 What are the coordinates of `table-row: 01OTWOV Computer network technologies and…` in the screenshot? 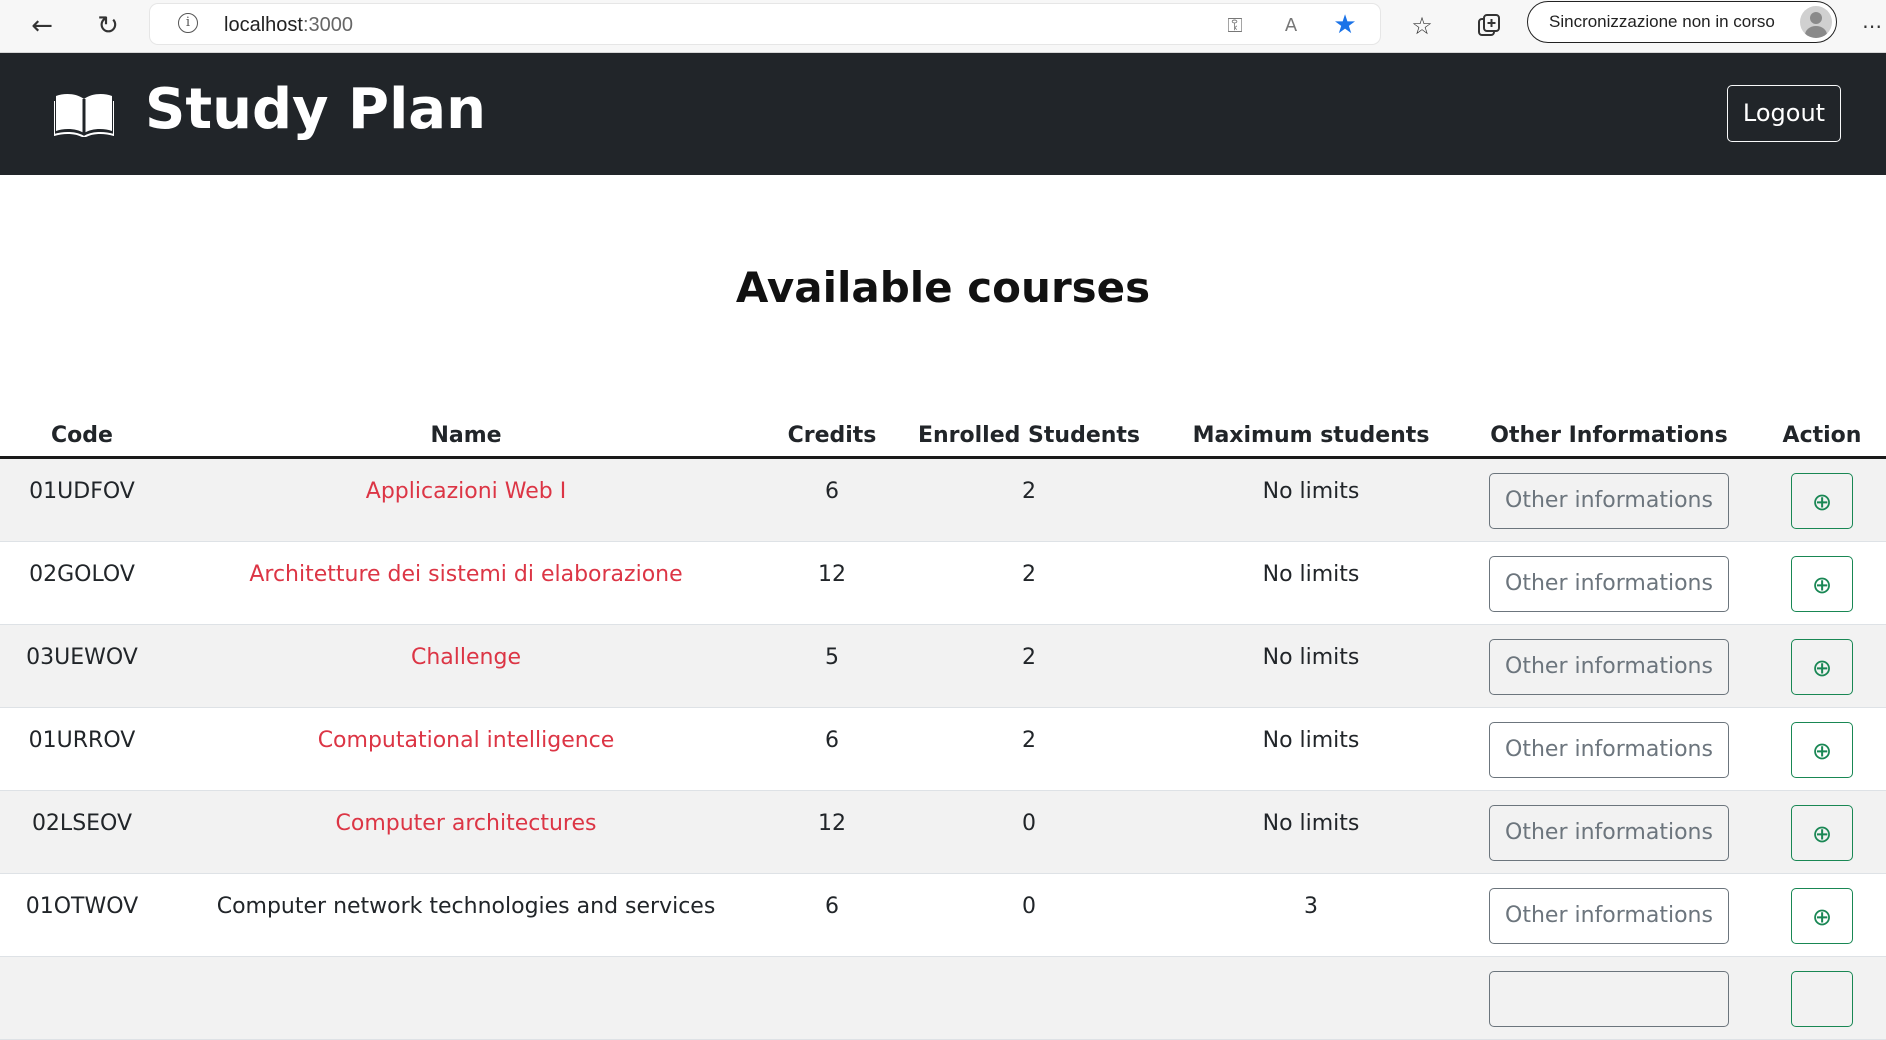 It's located at (943, 915).